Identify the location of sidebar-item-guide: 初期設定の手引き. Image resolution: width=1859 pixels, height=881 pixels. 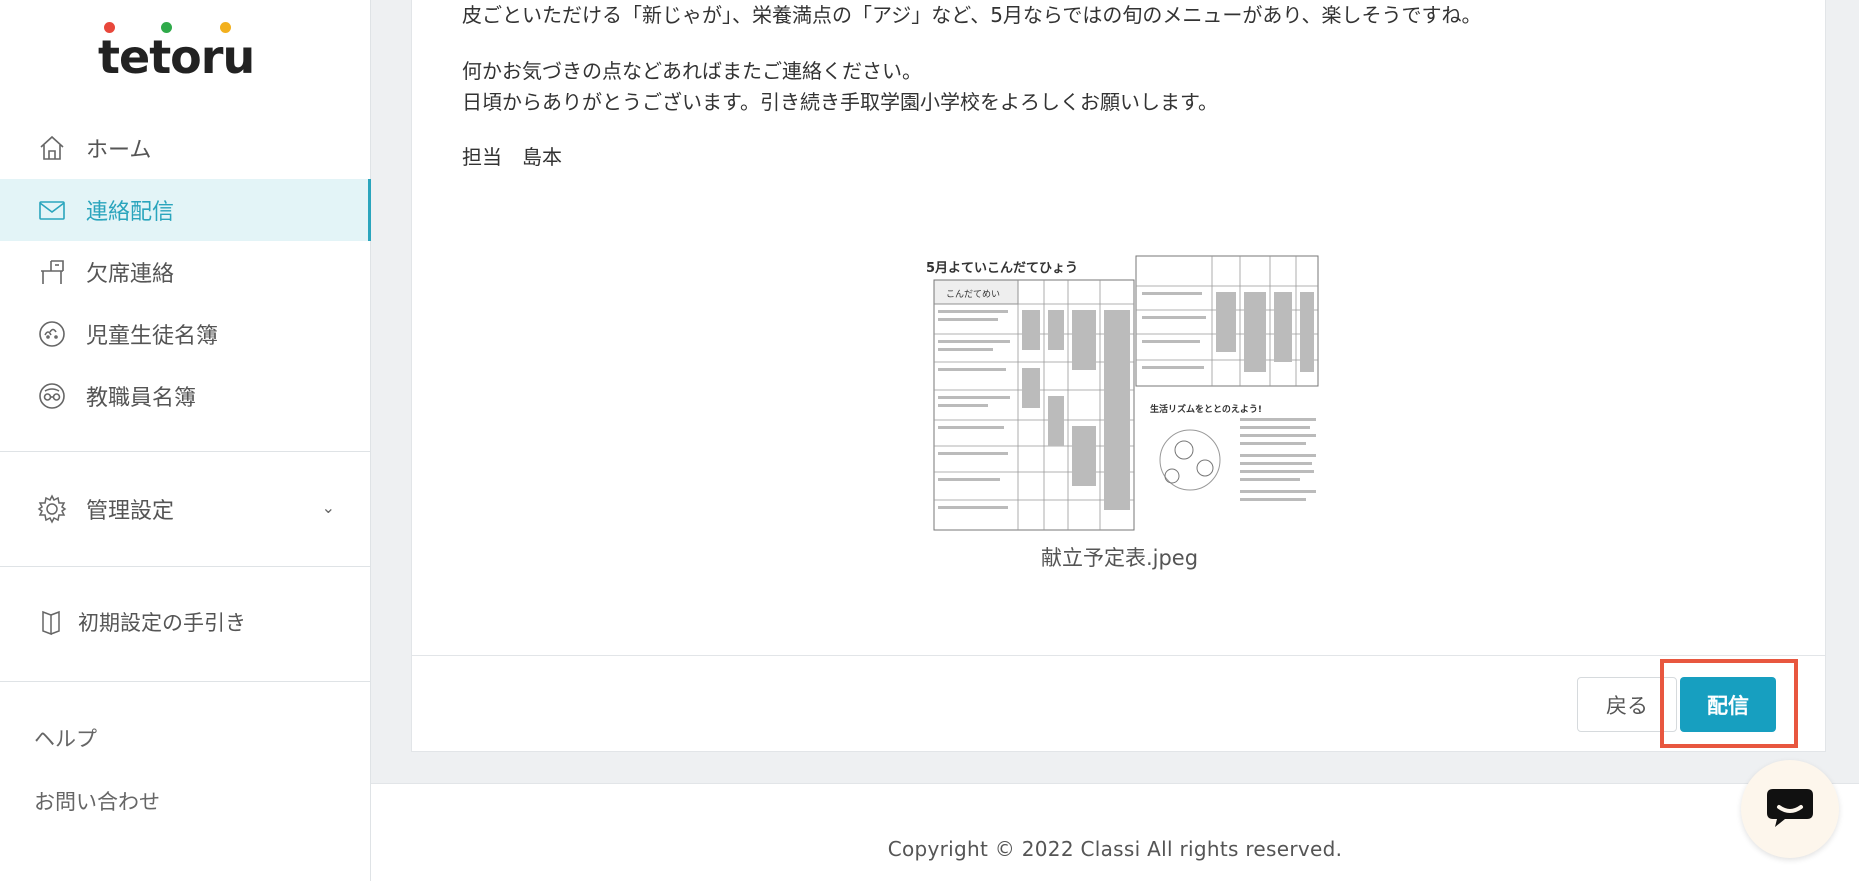
(185, 622).